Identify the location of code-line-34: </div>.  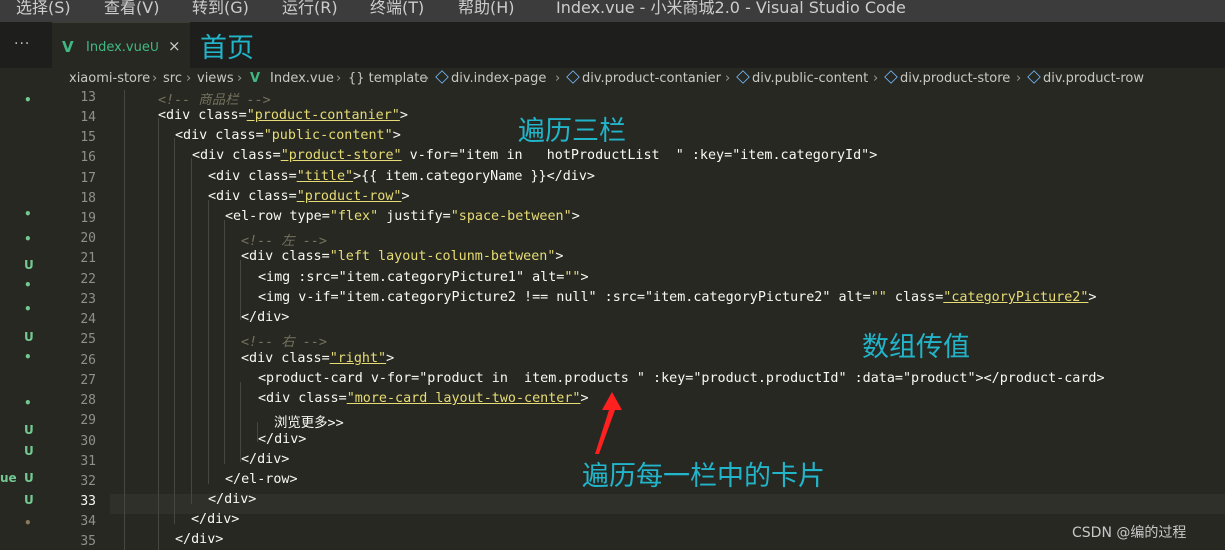
(215, 519).